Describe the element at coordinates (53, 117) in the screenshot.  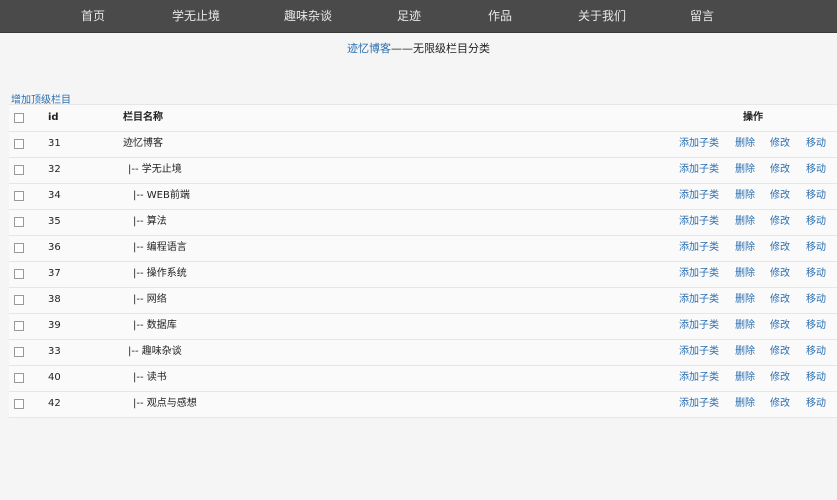
I see `header-id: id` at that location.